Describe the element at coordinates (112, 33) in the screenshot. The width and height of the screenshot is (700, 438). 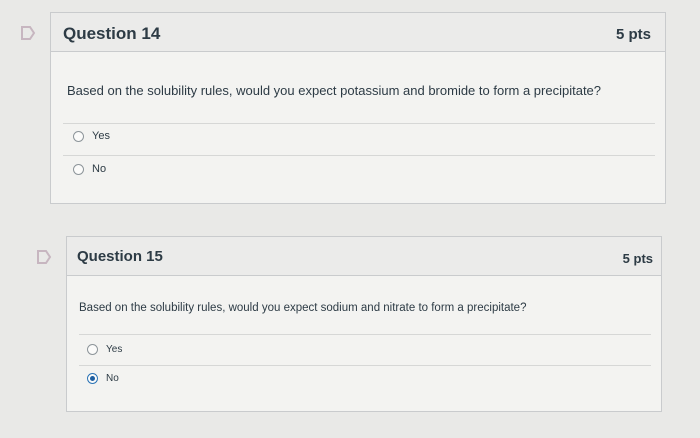
I see `question-14-title: Question 14` at that location.